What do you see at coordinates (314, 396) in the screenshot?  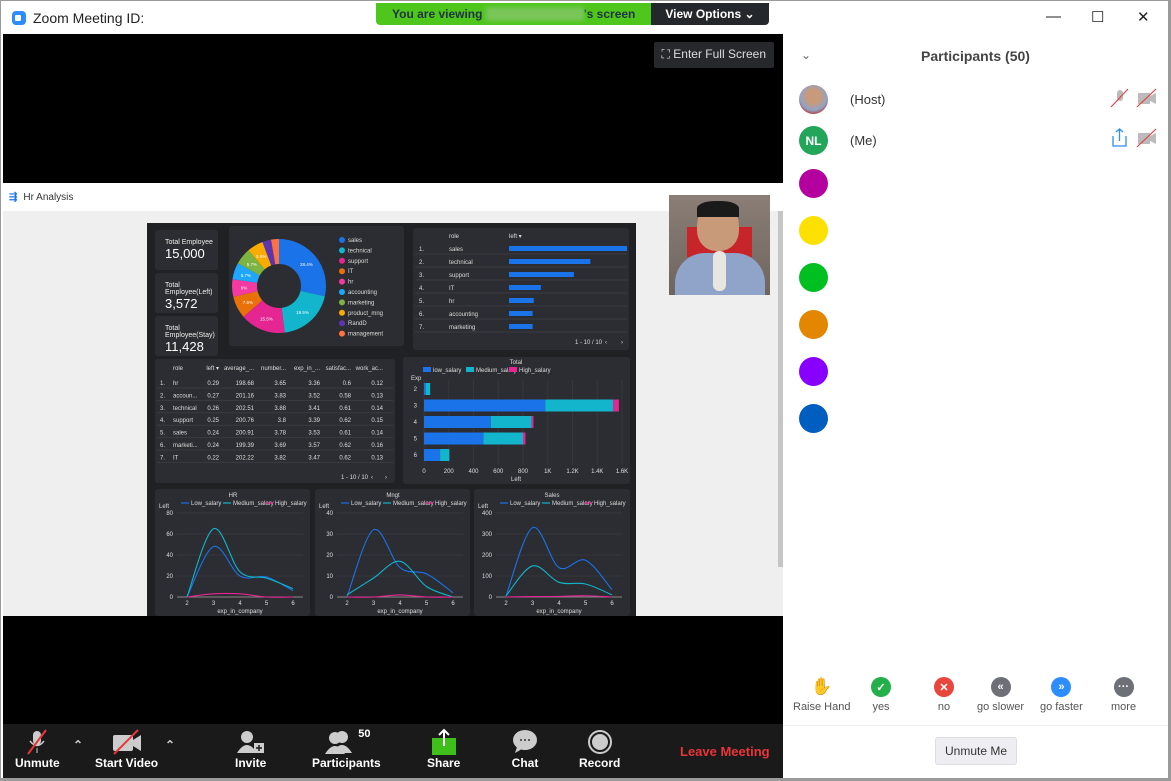 I see `cell: 3.52` at bounding box center [314, 396].